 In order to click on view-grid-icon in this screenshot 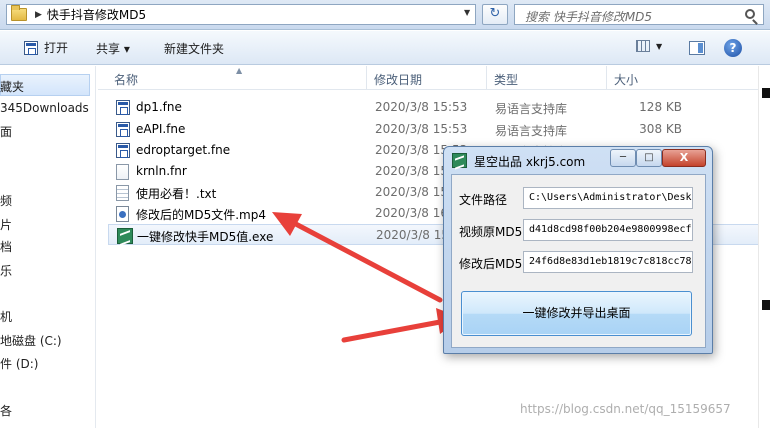, I will do `click(643, 46)`.